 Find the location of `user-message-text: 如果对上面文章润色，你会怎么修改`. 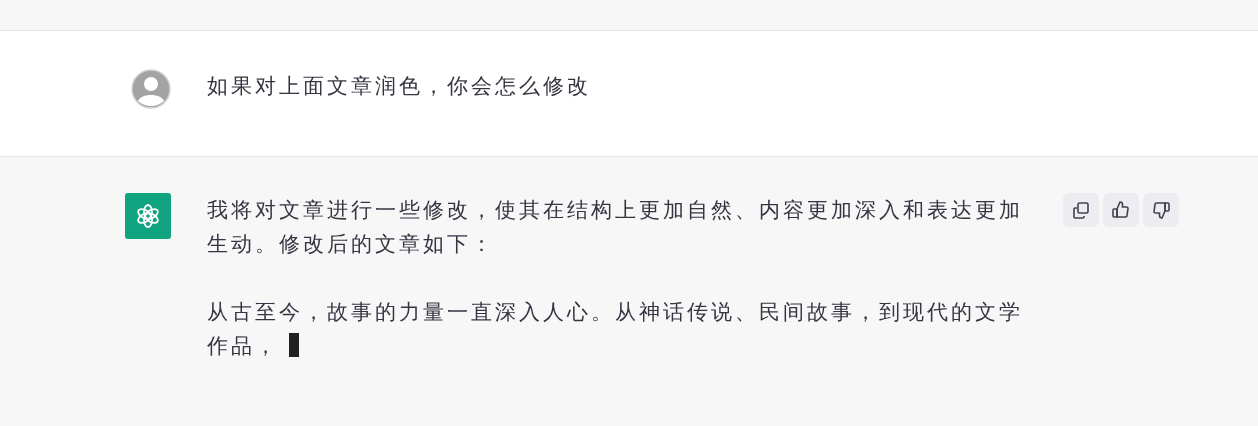

user-message-text: 如果对上面文章润色，你会怎么修改 is located at coordinates (399, 86).